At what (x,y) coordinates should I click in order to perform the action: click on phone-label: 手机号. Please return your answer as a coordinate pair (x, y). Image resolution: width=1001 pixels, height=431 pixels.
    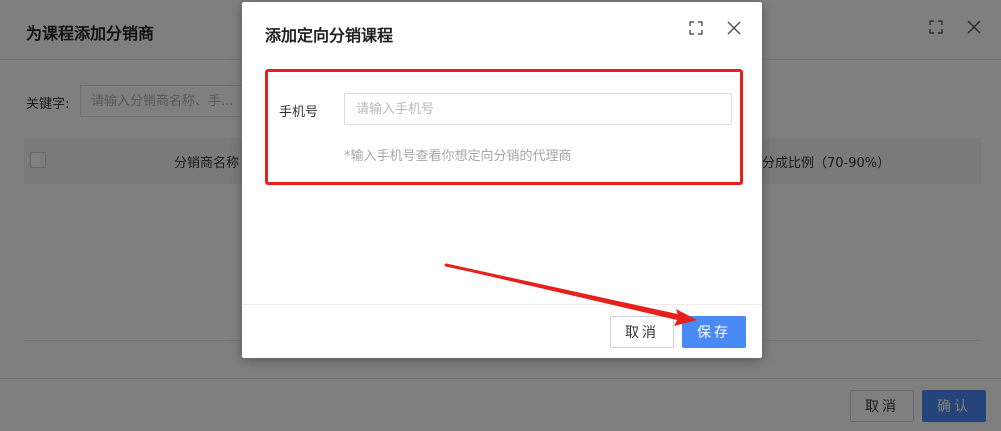
    Looking at the image, I should click on (299, 112).